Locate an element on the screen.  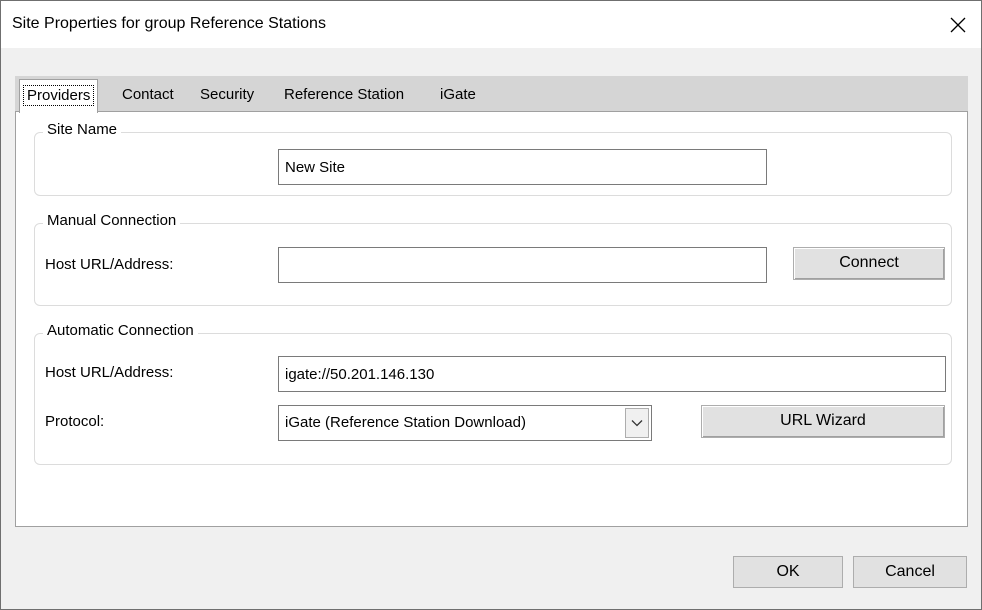
tab-contact: Contact is located at coordinates (148, 94).